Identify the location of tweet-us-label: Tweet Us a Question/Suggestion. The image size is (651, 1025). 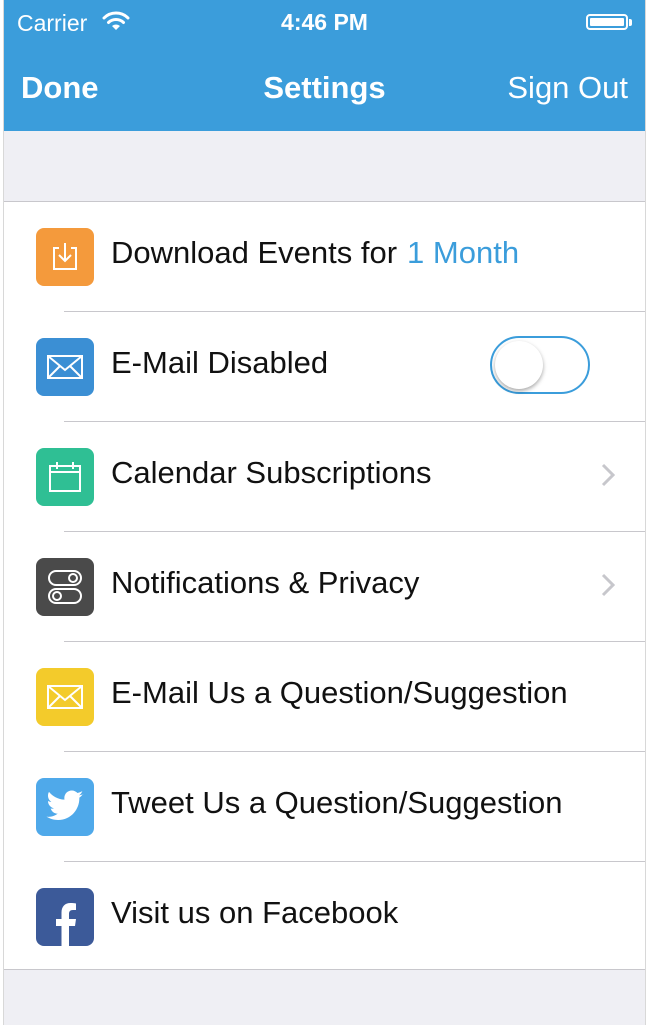
(337, 802).